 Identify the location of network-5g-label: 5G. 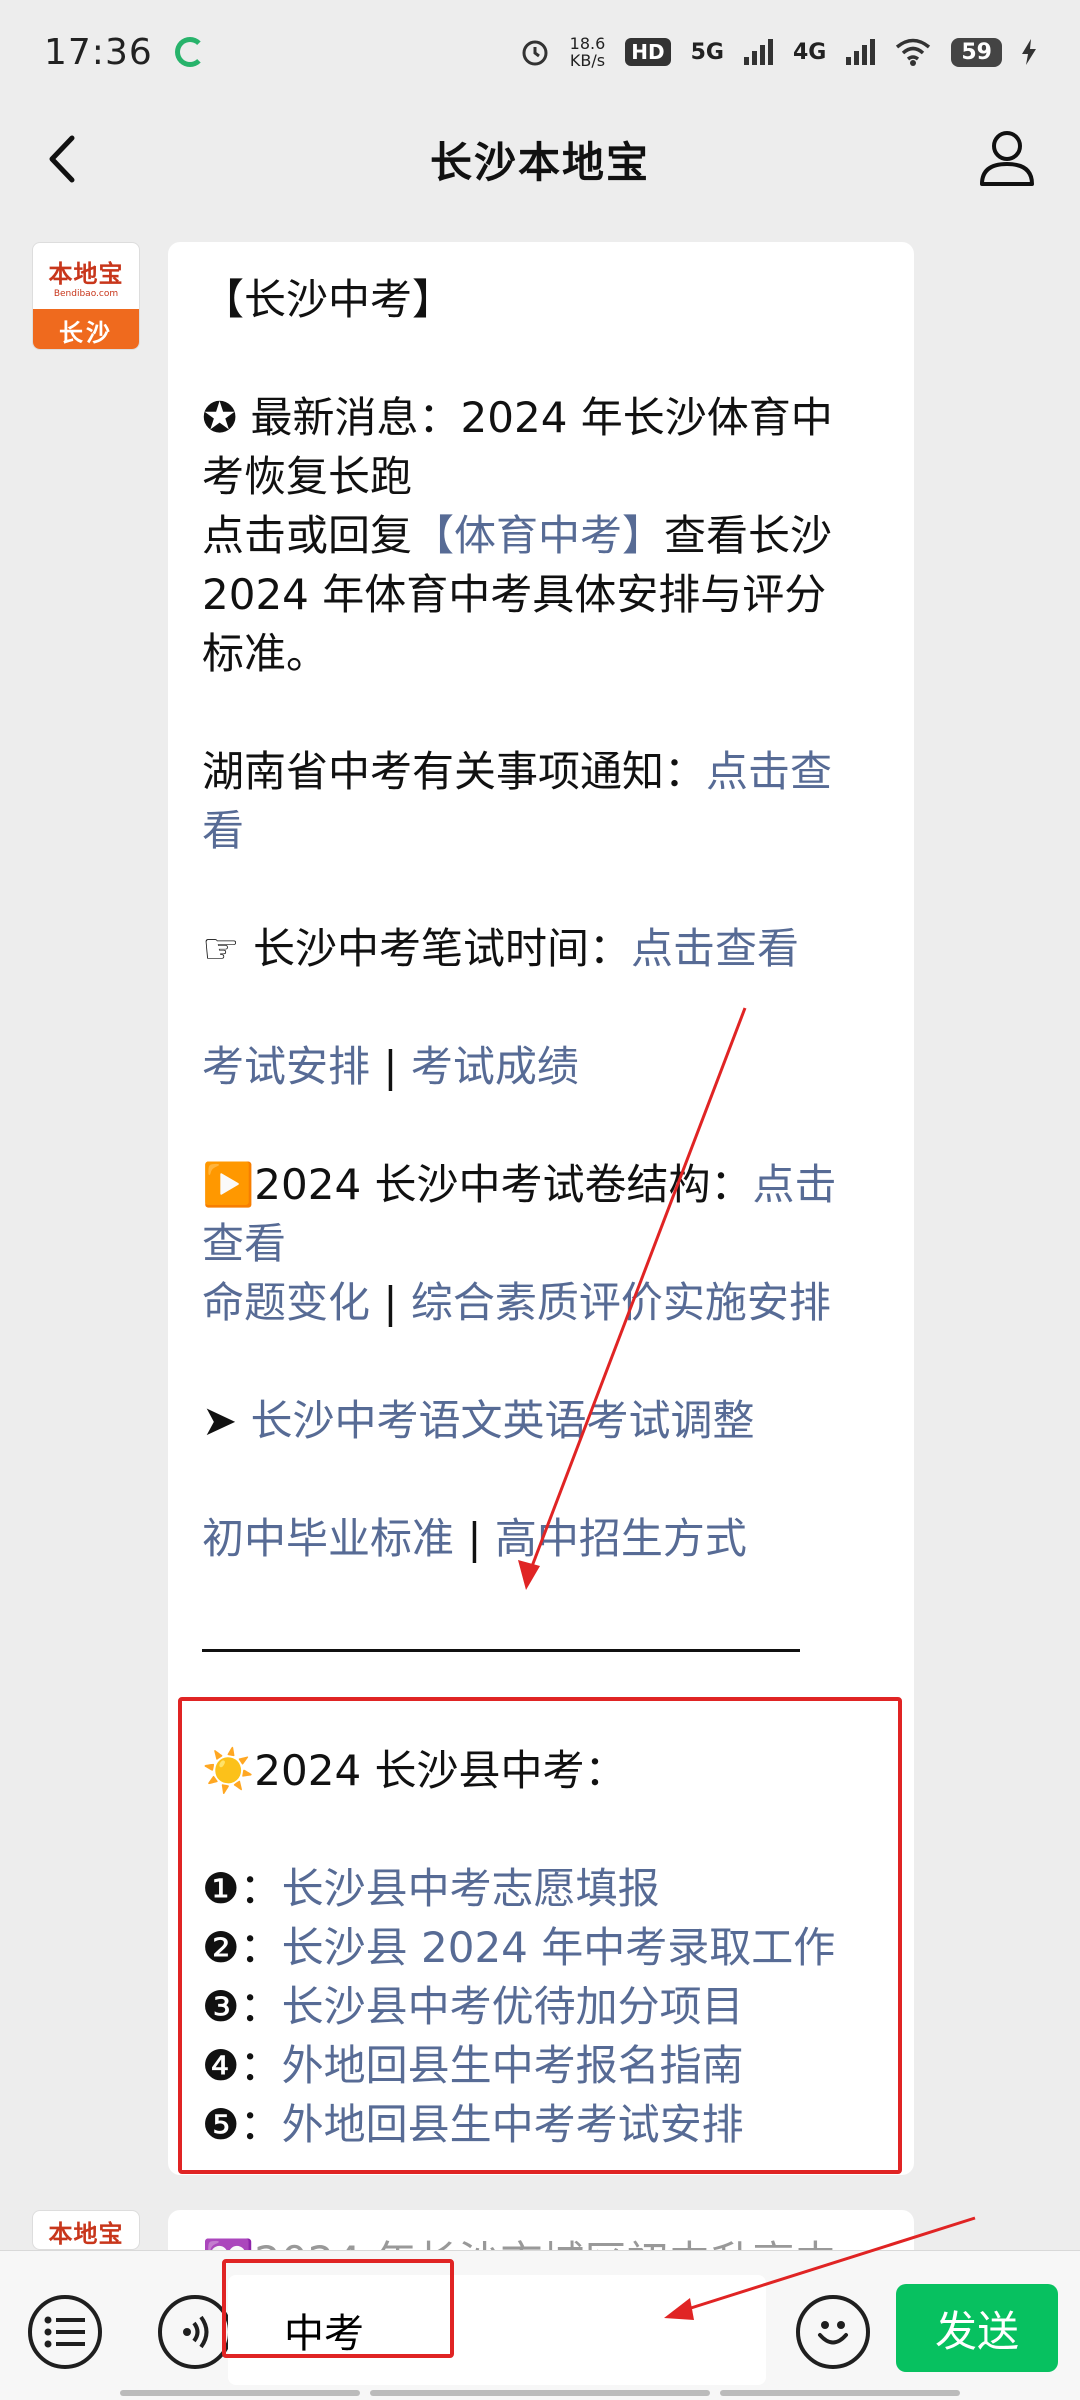
(707, 52).